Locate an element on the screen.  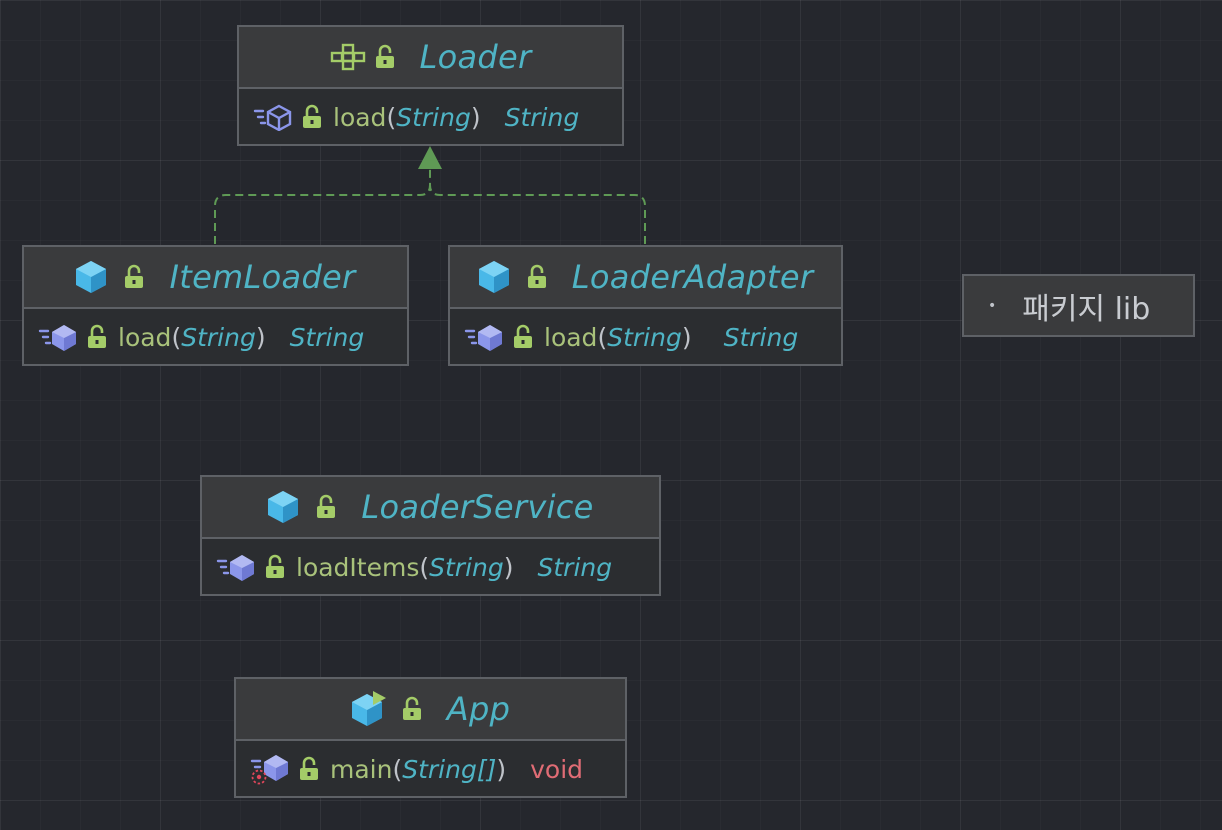
method-return-type: void is located at coordinates (557, 769).